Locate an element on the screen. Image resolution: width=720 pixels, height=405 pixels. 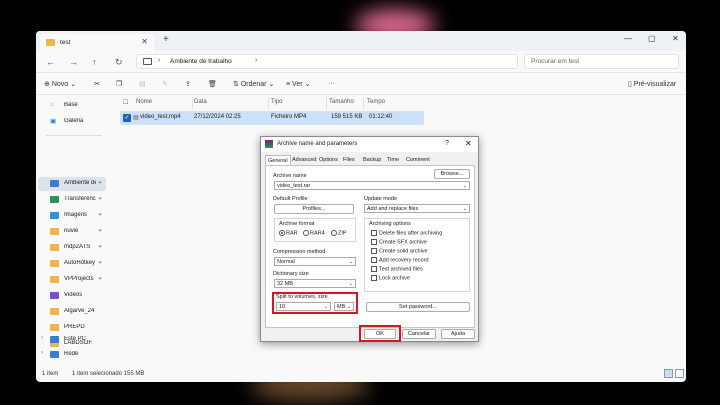
sidebar-item-folder: nuvie ✦ is located at coordinates (72, 232).